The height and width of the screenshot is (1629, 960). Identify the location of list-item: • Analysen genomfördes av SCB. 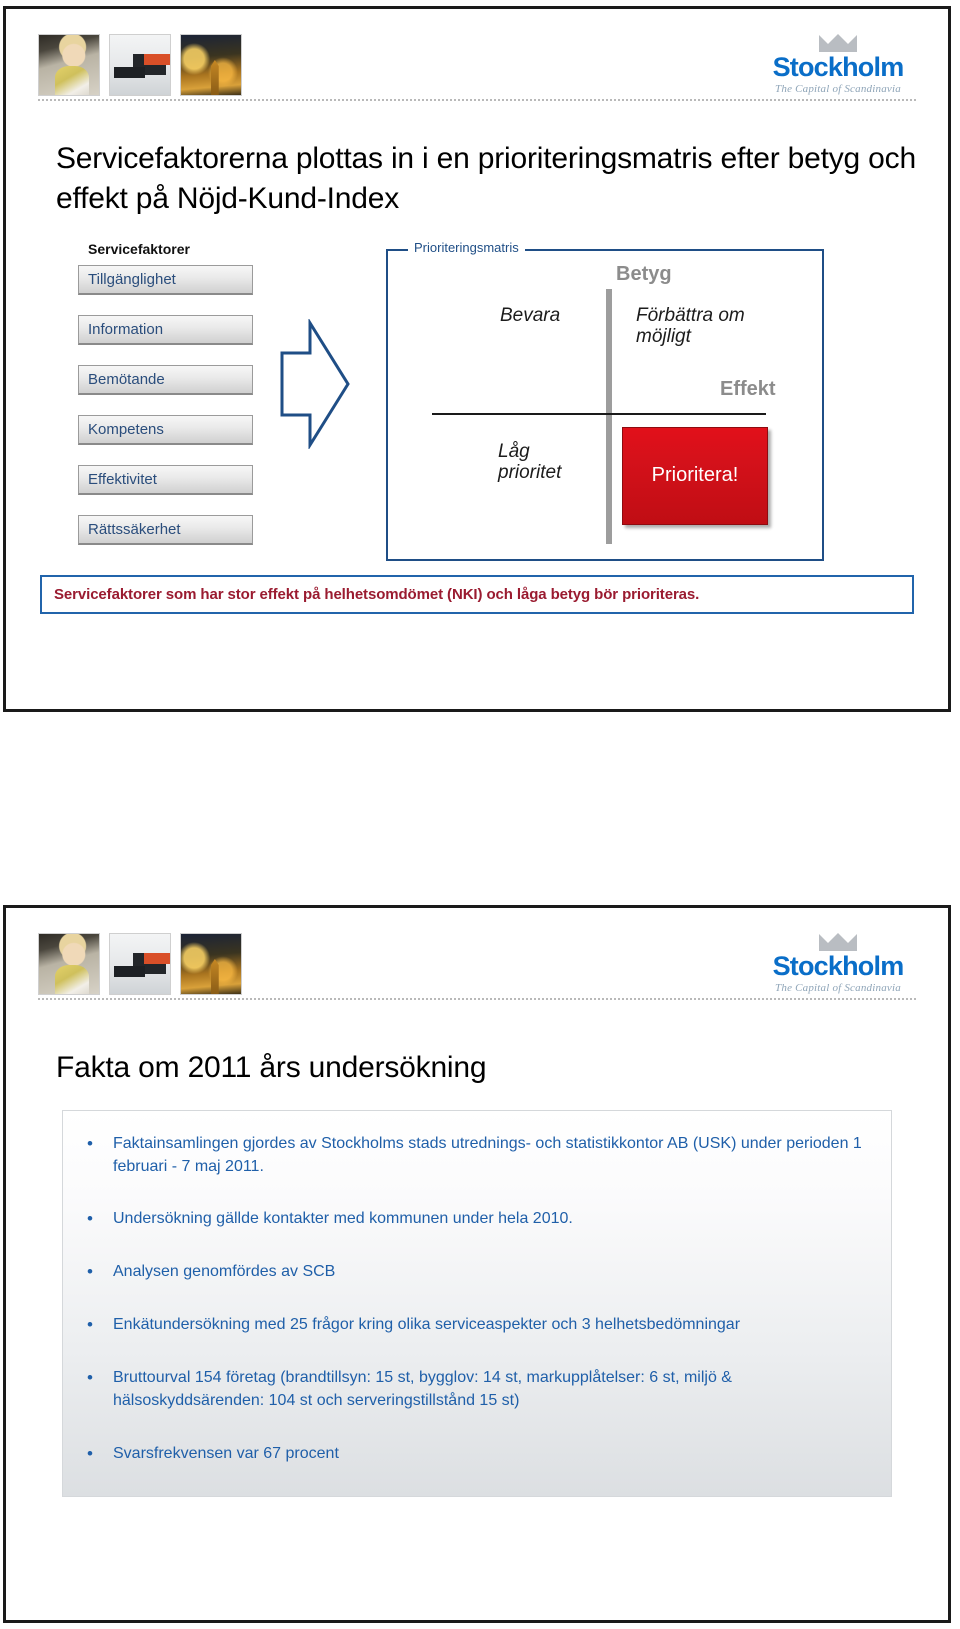
(477, 1272).